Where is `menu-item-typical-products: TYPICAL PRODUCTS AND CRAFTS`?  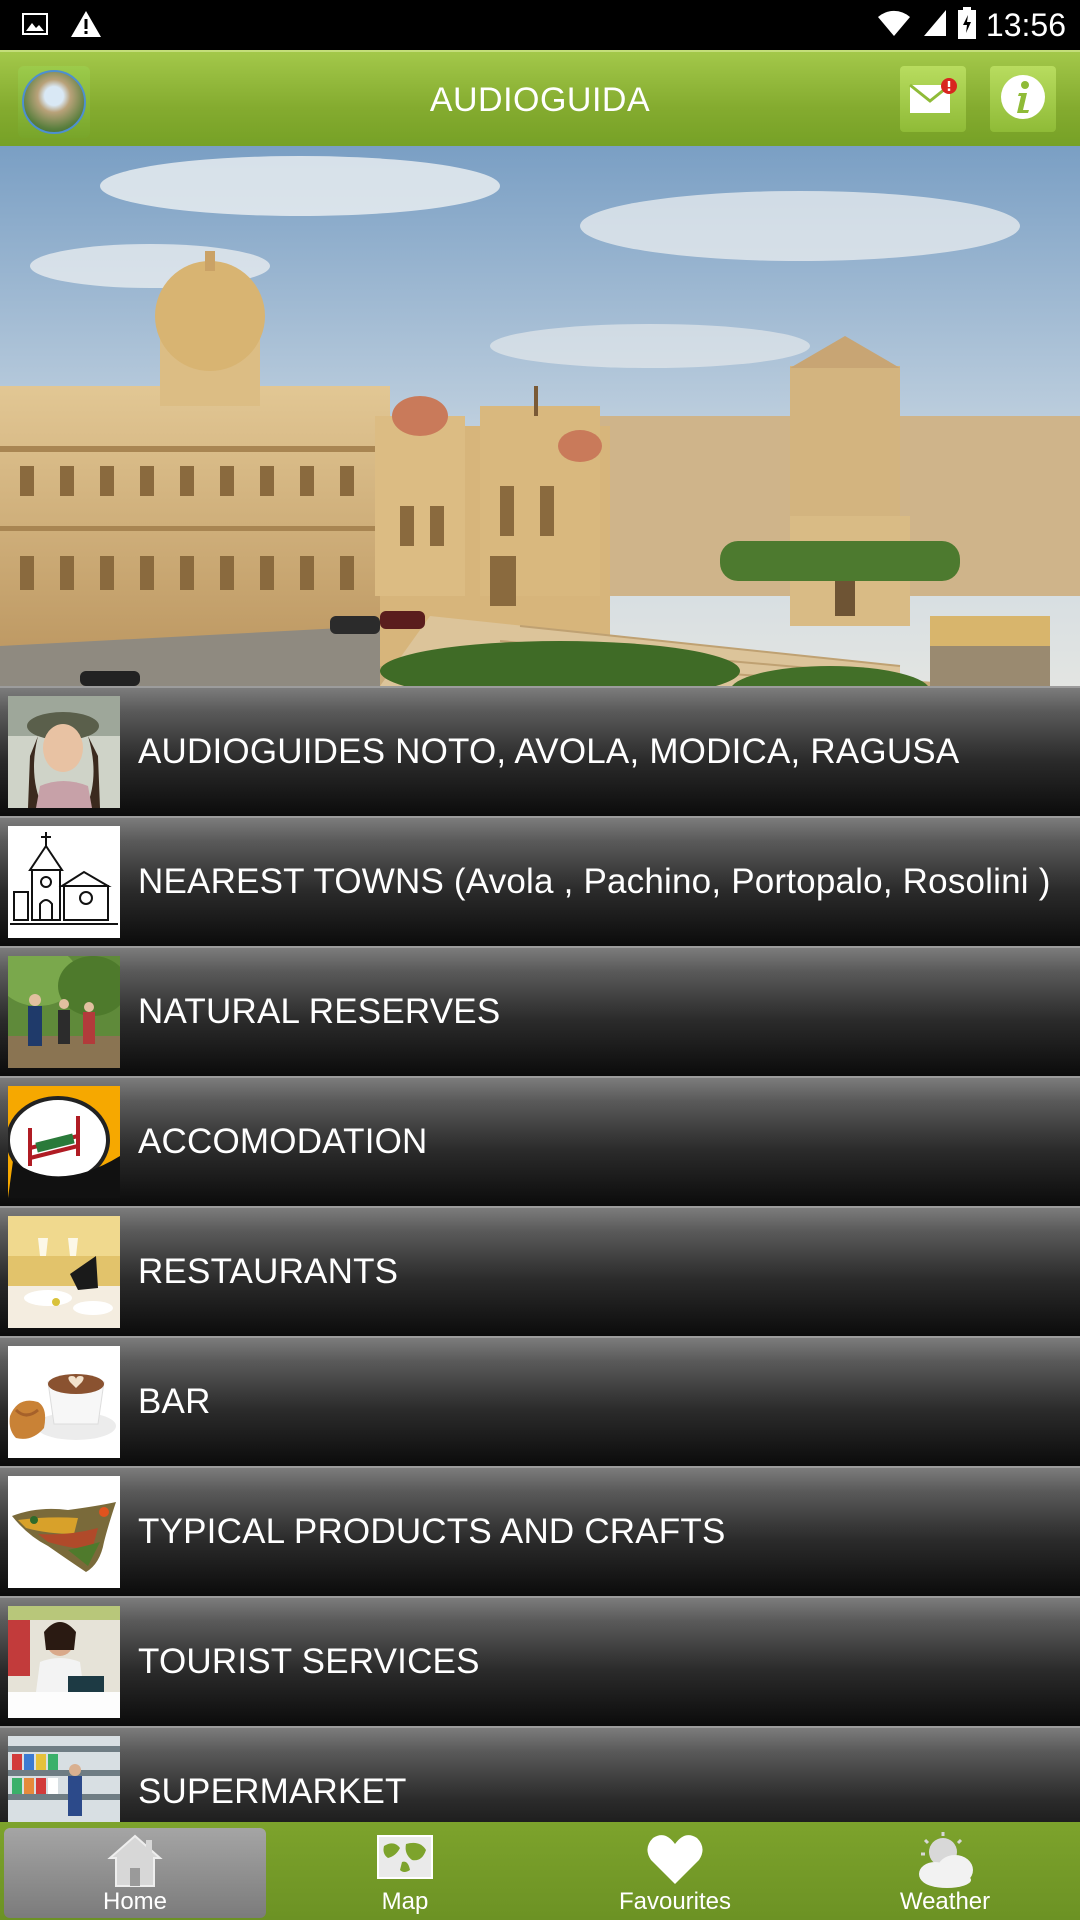 menu-item-typical-products: TYPICAL PRODUCTS AND CRAFTS is located at coordinates (540, 1531).